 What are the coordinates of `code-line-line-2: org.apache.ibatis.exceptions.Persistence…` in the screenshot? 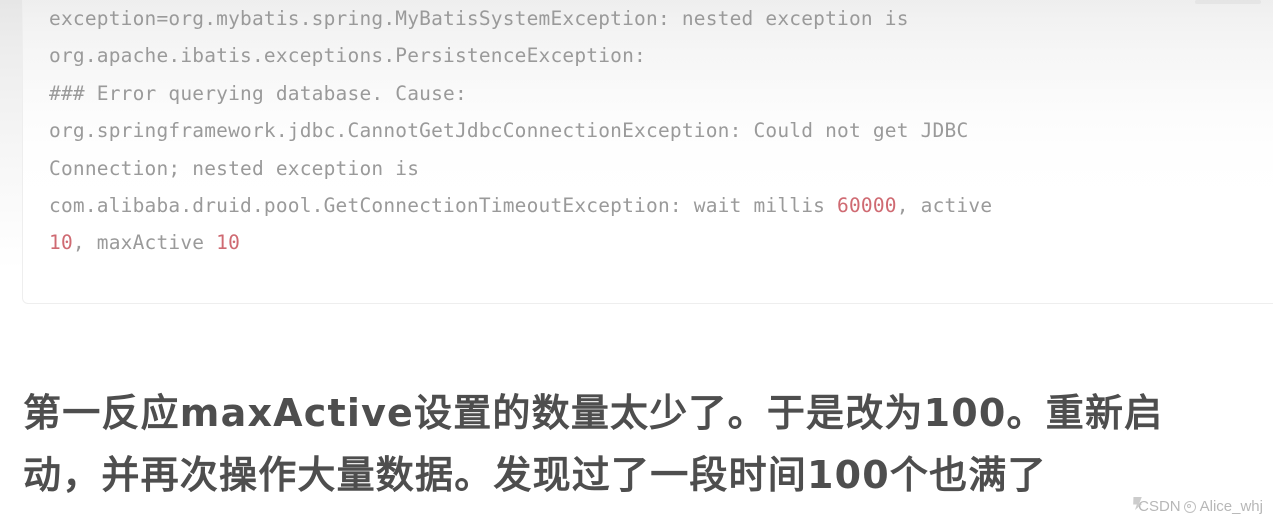 It's located at (661, 55).